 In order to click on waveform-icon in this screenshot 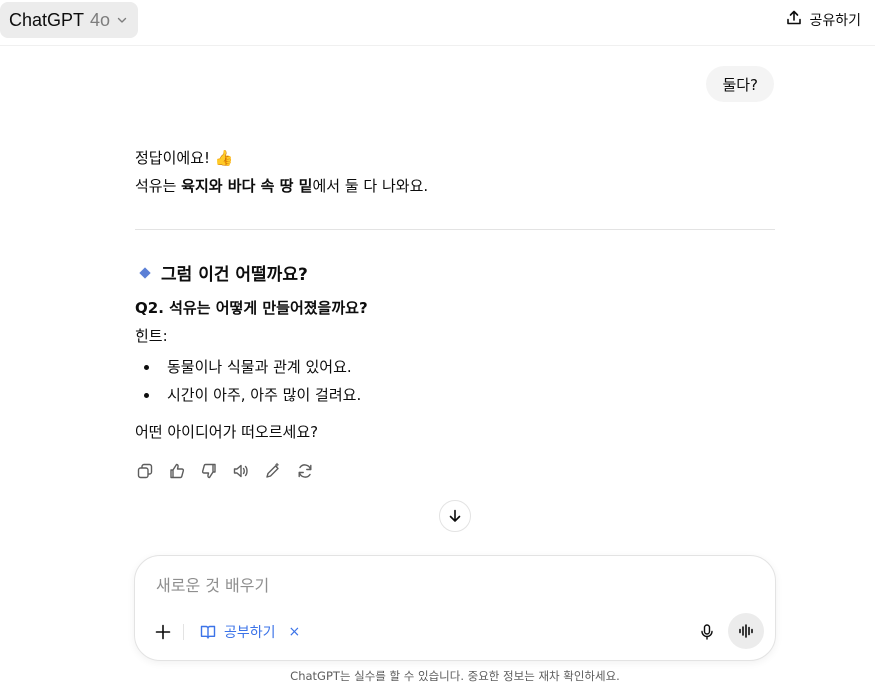, I will do `click(746, 631)`.